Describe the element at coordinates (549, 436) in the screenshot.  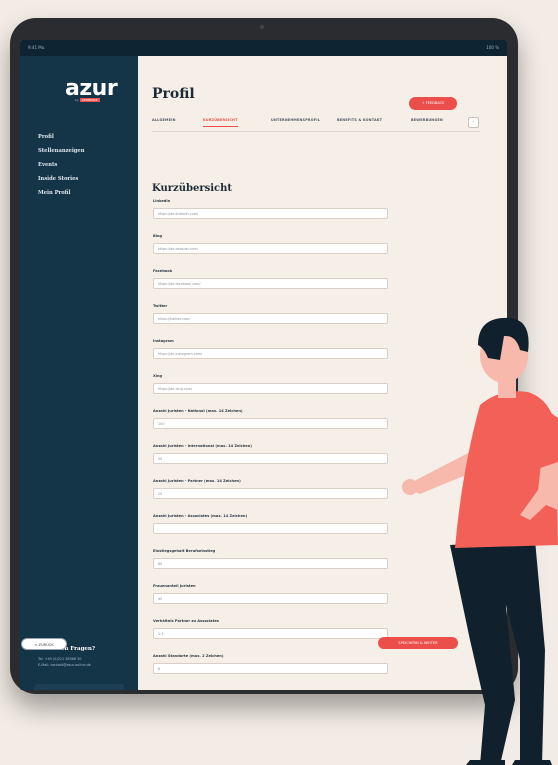
I see `person-right-sleeve` at that location.